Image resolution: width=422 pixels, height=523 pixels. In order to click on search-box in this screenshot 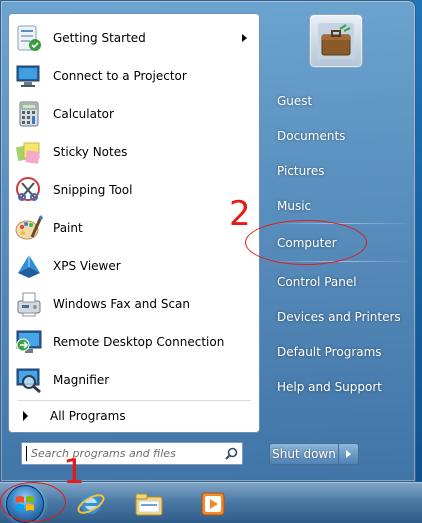, I will do `click(132, 453)`.